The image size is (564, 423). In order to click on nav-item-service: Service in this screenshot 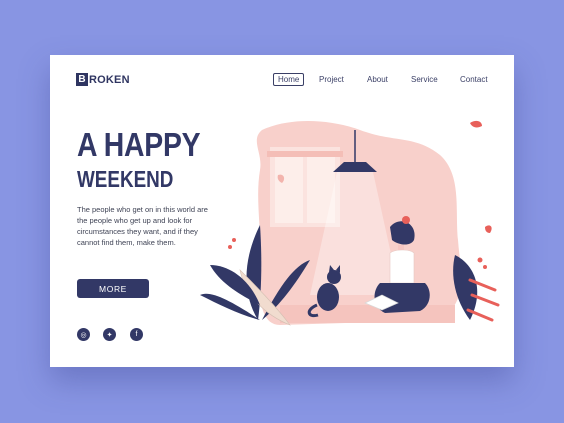, I will do `click(424, 79)`.